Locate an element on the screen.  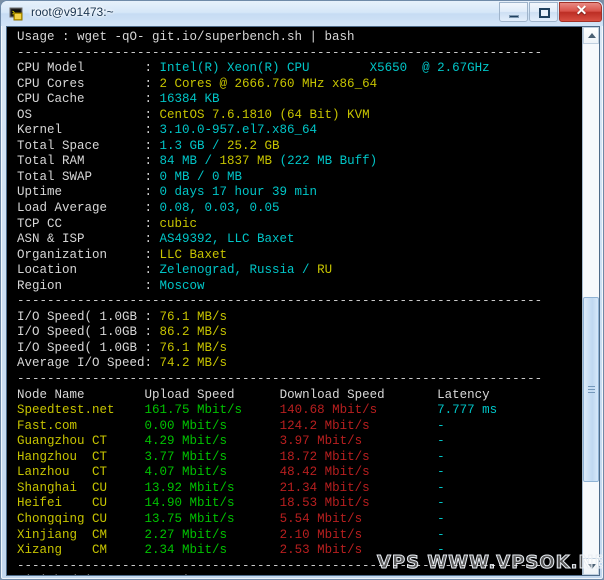
chevron-down-icon is located at coordinates (592, 566).